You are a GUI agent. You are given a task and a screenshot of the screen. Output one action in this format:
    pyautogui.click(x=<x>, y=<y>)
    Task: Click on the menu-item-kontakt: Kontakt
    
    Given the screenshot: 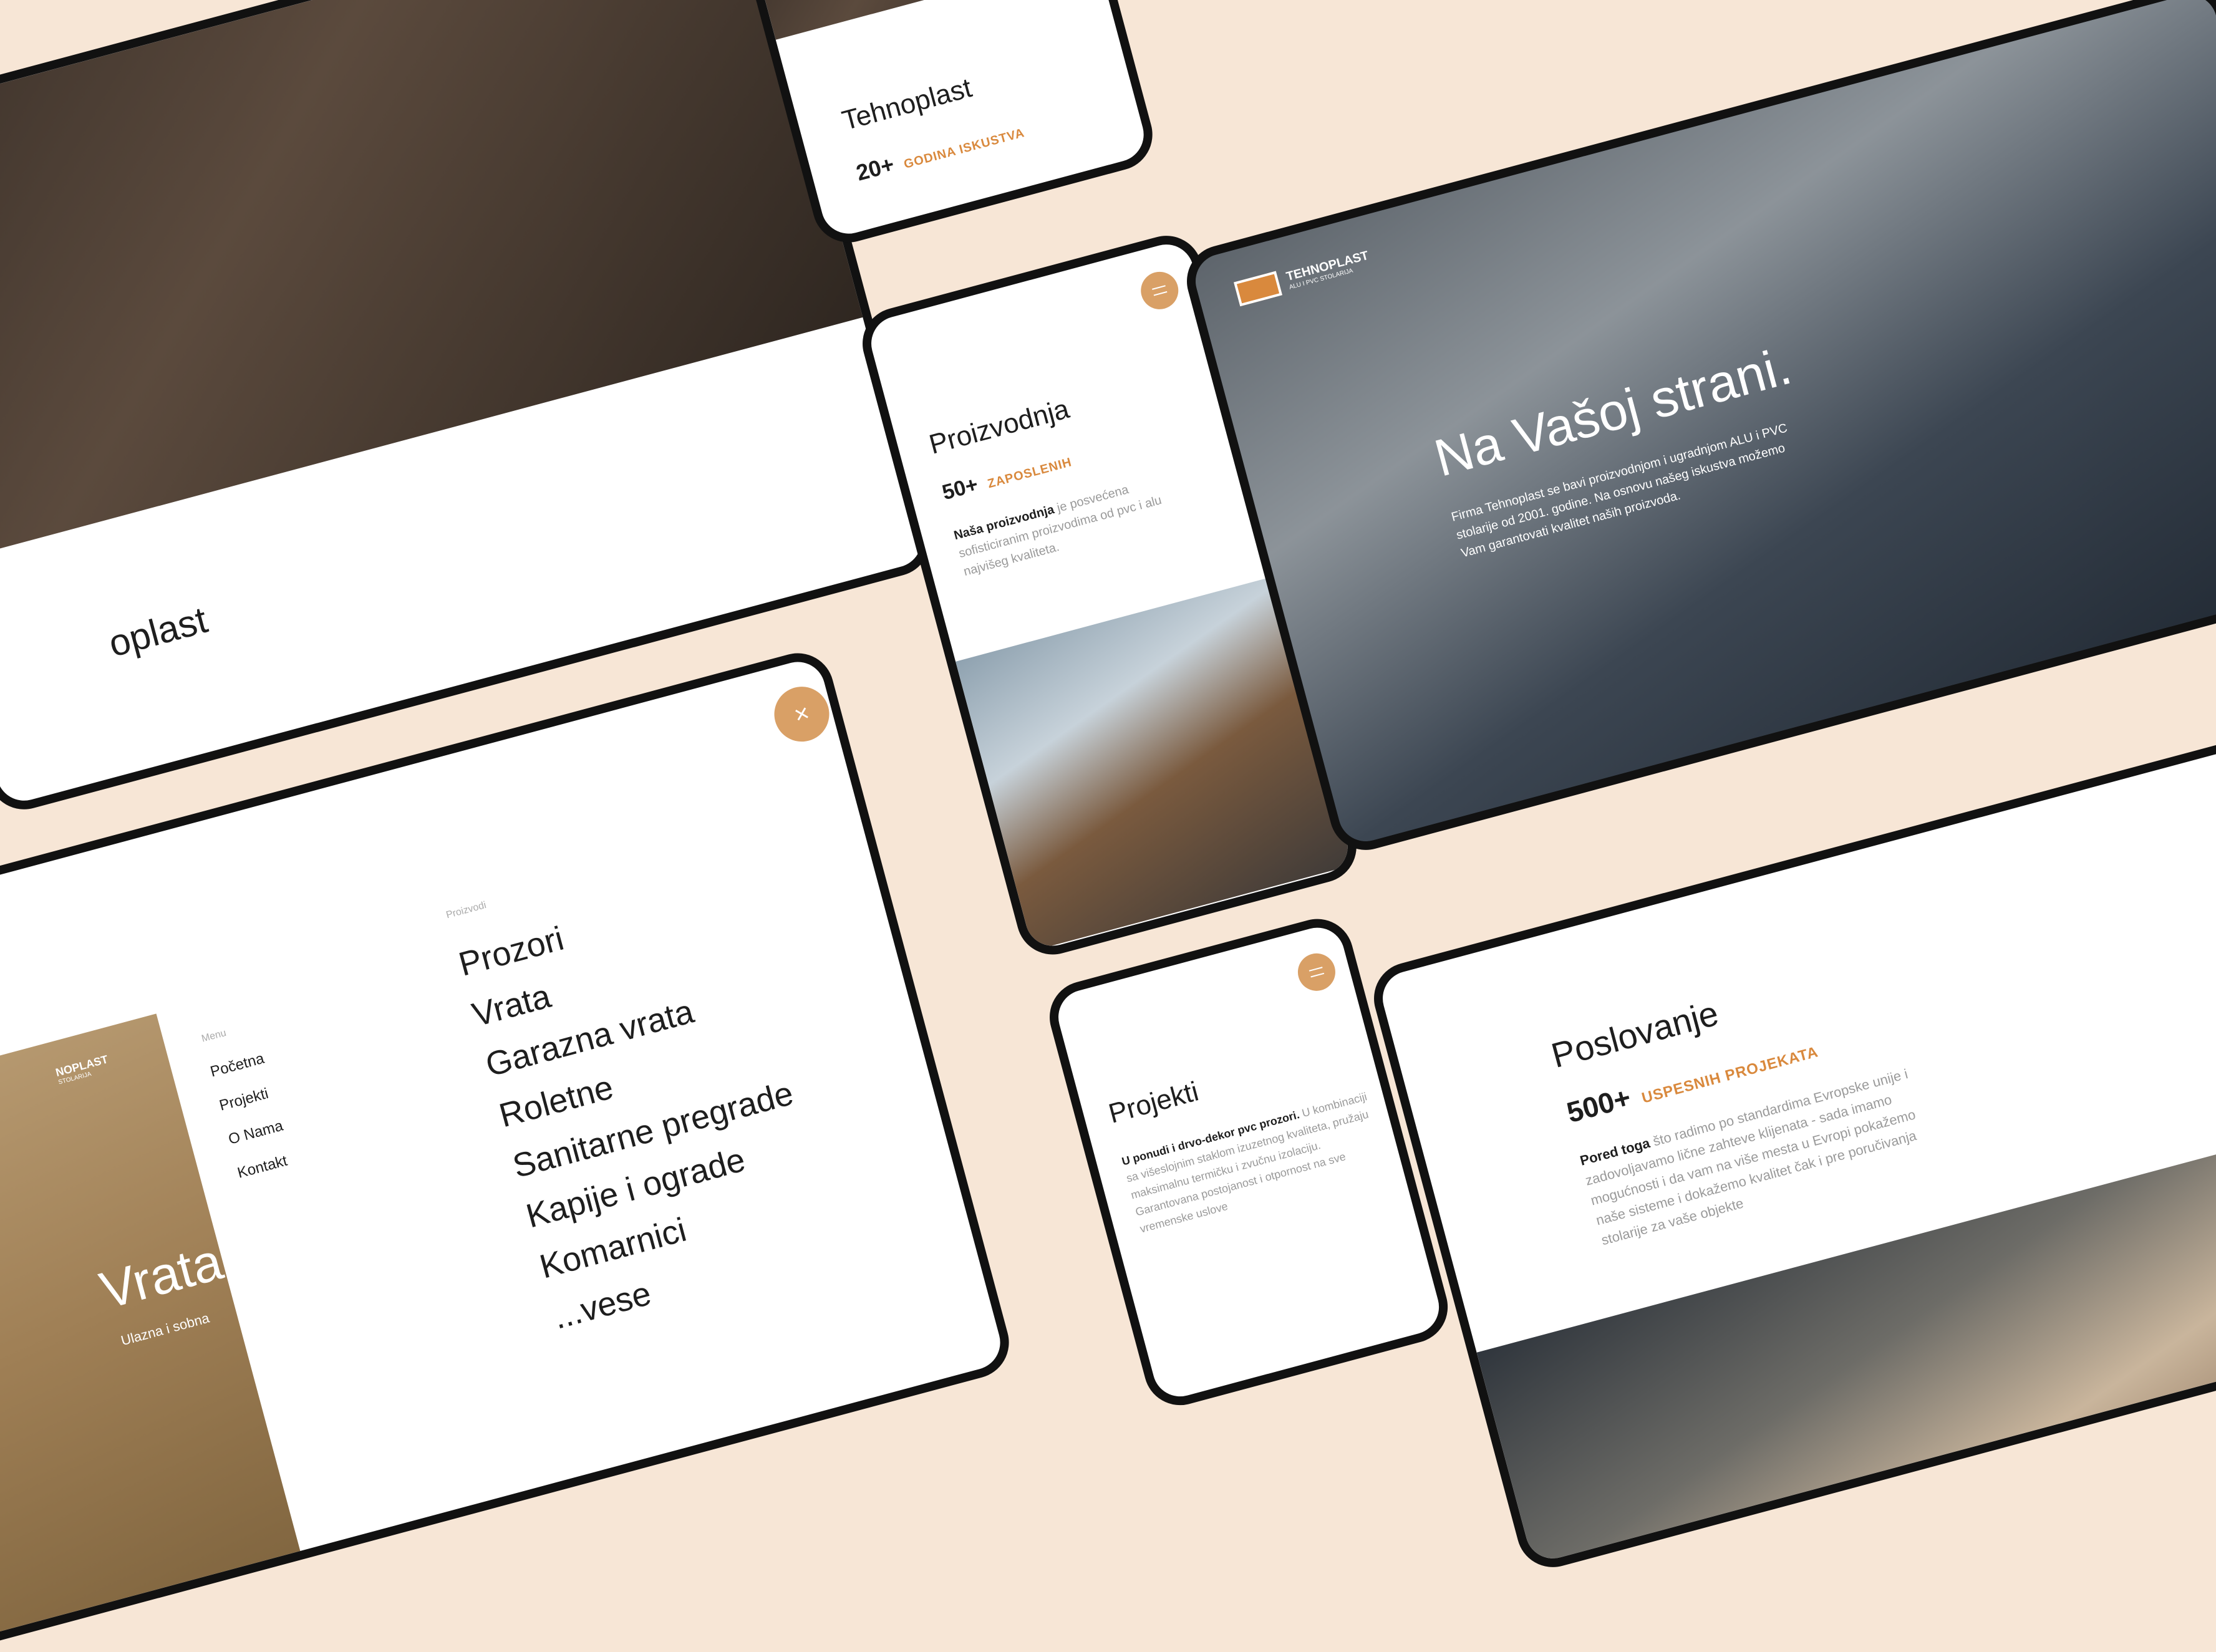 What is the action you would take?
    pyautogui.click(x=265, y=1166)
    